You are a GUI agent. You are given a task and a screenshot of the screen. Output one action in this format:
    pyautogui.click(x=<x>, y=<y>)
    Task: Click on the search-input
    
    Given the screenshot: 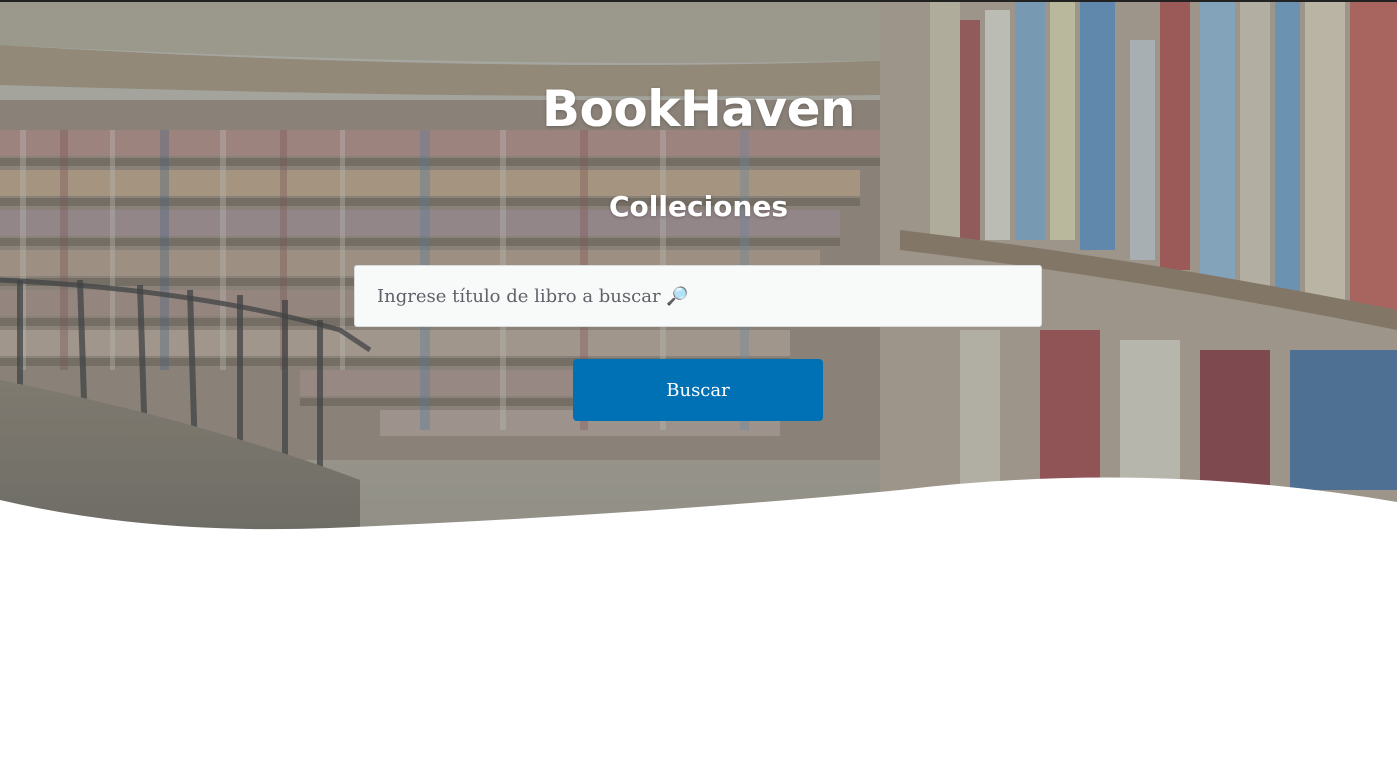 What is the action you would take?
    pyautogui.click(x=697, y=296)
    